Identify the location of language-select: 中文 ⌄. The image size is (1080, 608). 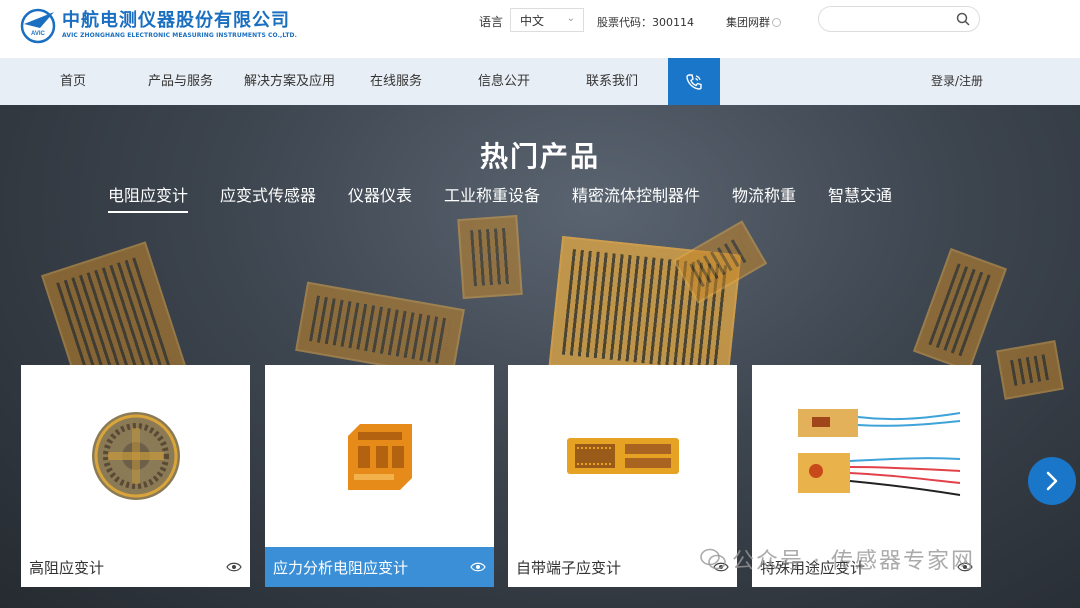
(547, 20).